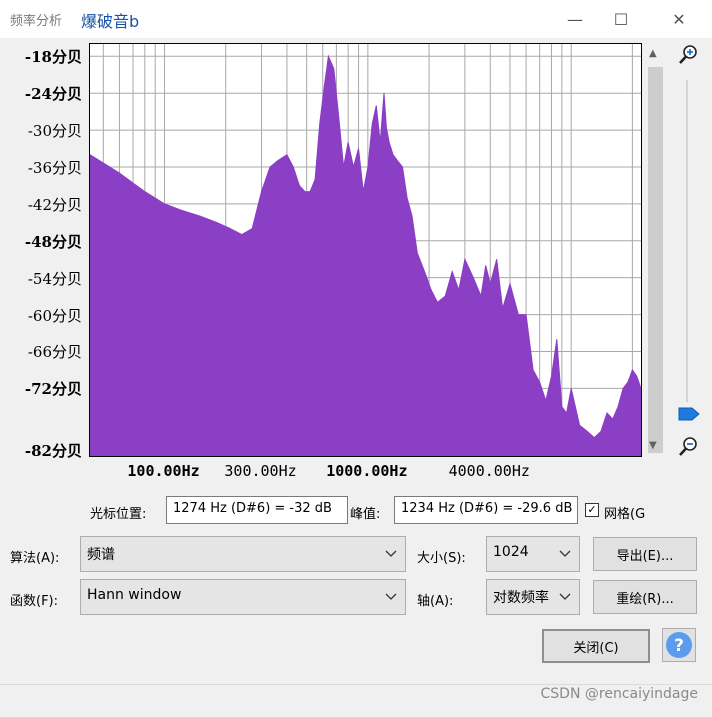  I want to click on size-label: 大小(S):, so click(441, 558).